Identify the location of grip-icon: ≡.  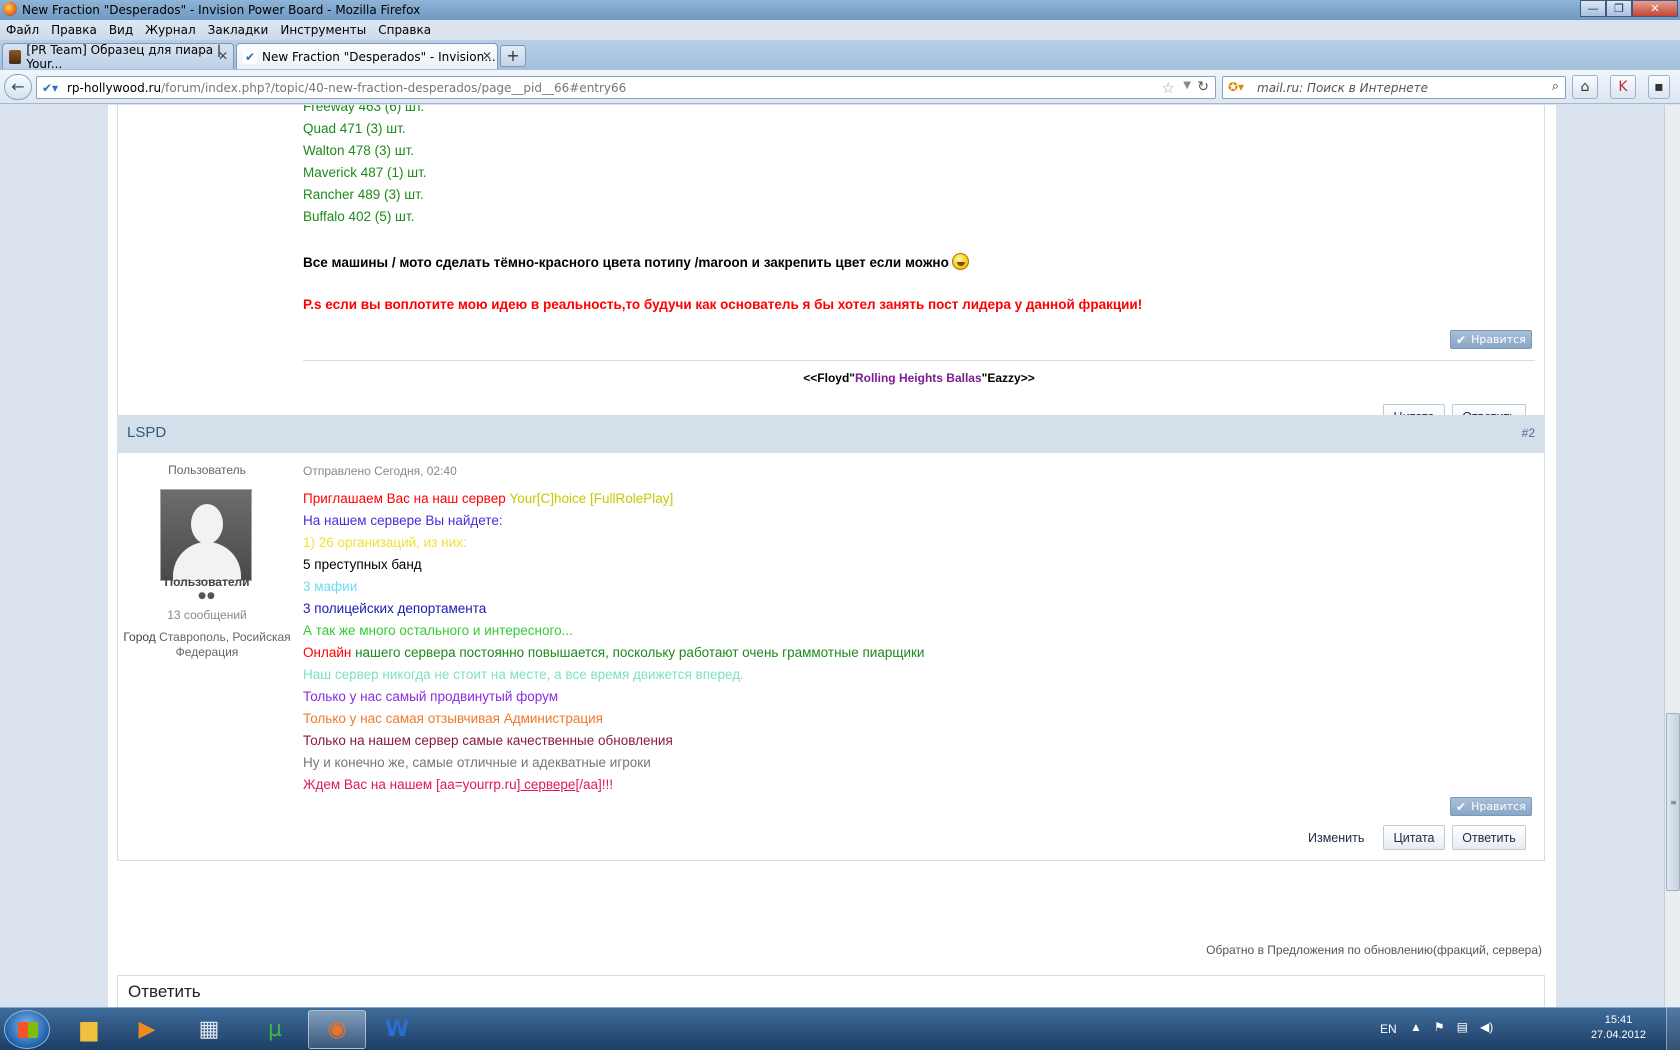
(1673, 802).